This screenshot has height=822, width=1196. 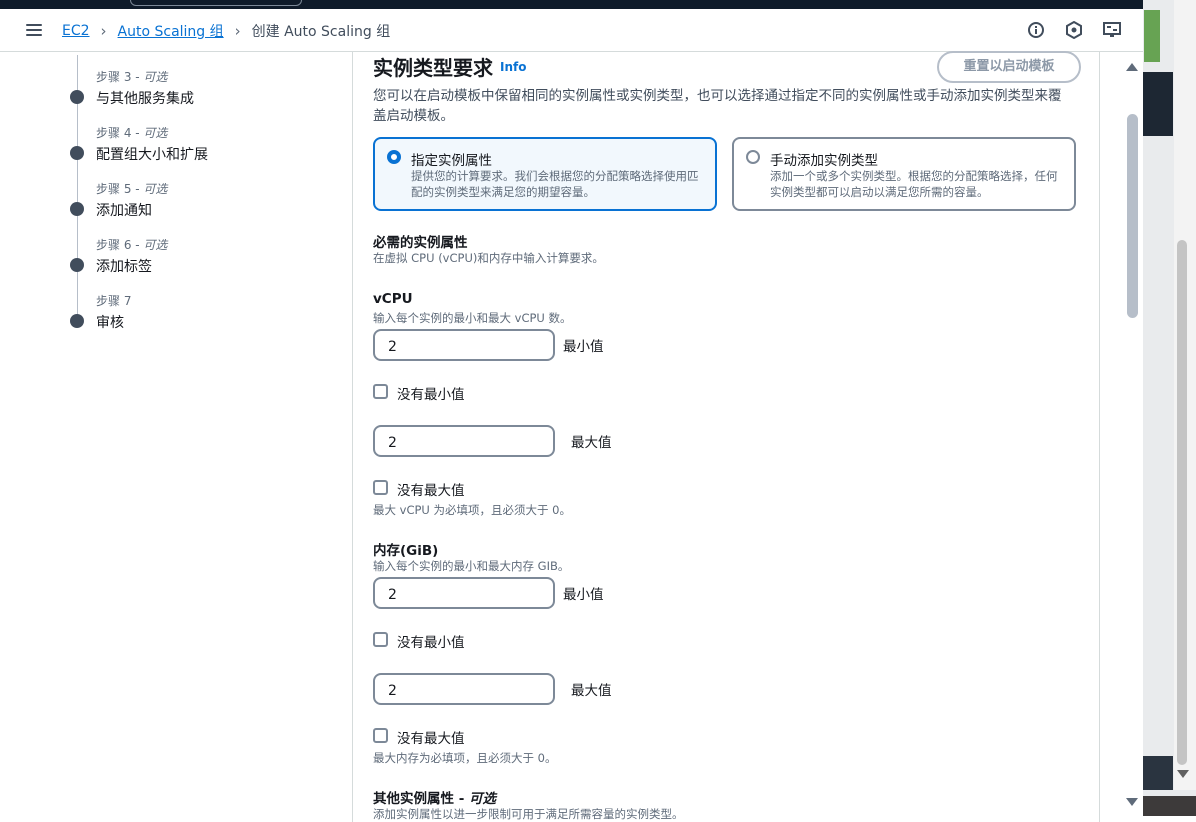 I want to click on info-link: Info, so click(x=513, y=67).